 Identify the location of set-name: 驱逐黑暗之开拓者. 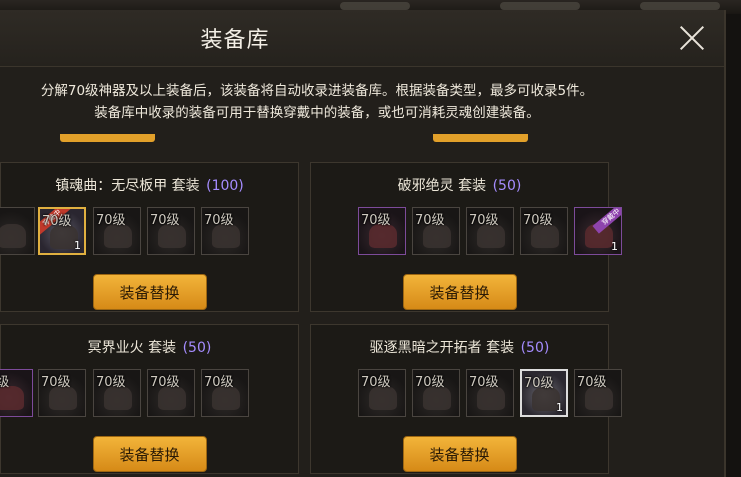
(425, 348).